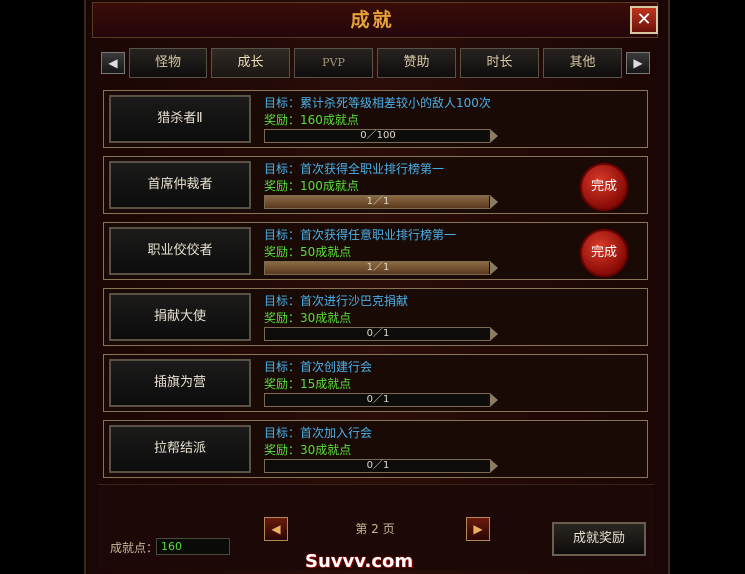 The width and height of the screenshot is (745, 574). I want to click on tab-growth: 成长, so click(250, 63).